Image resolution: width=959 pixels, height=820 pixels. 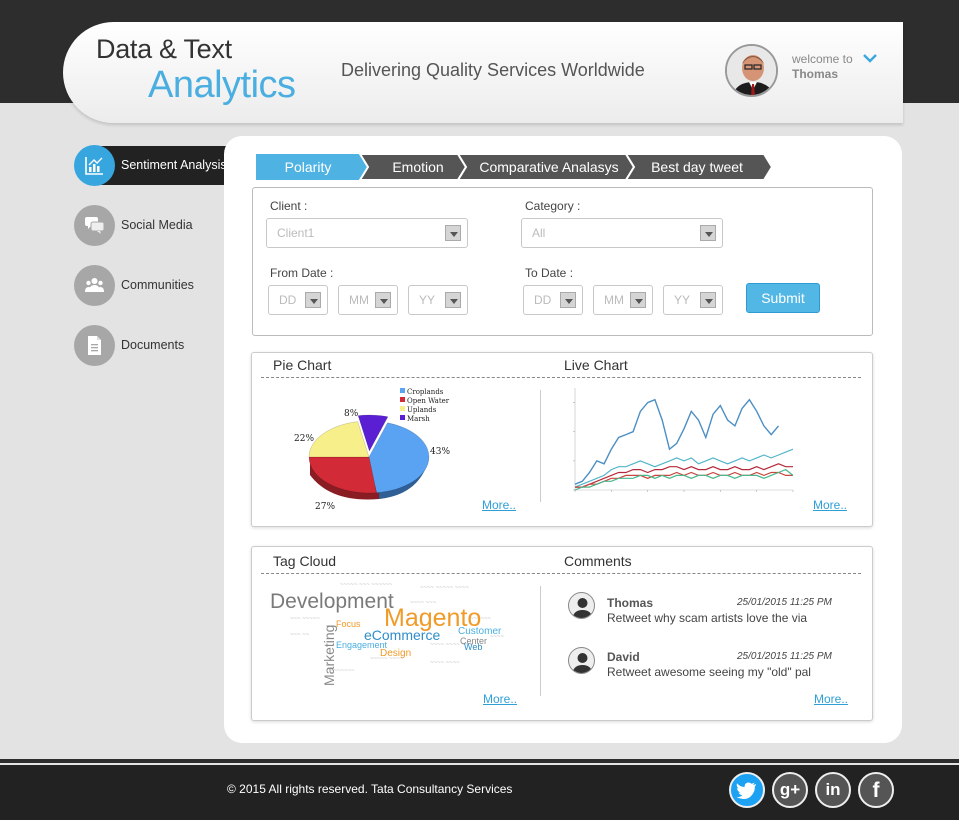 I want to click on user-icon, so click(x=581, y=605).